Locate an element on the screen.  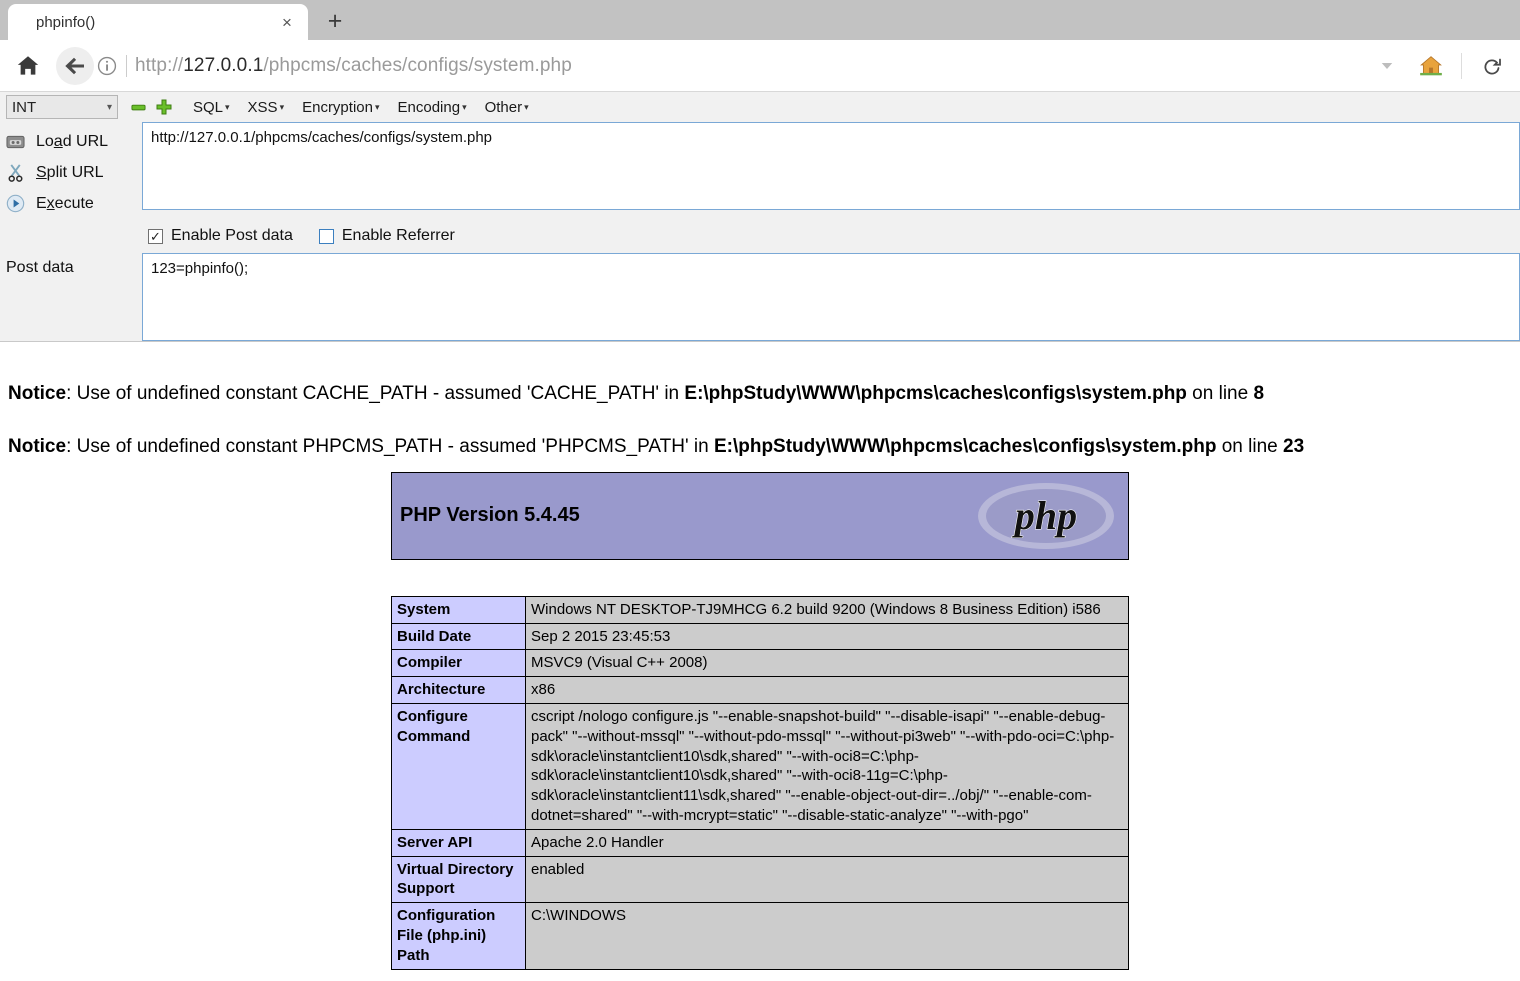
row-value: x86 is located at coordinates (827, 690).